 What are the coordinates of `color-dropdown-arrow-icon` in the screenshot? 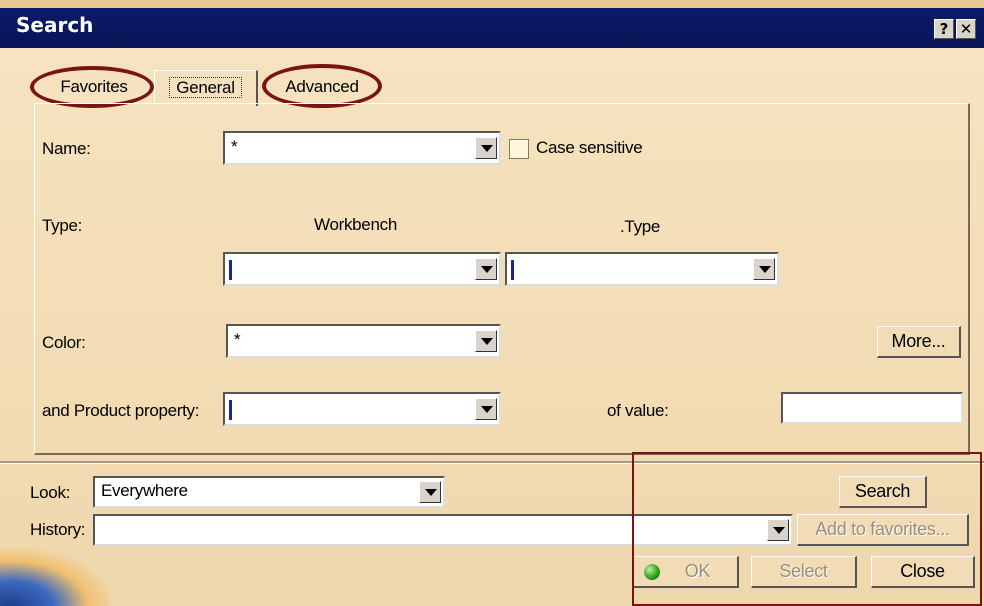 It's located at (486, 341).